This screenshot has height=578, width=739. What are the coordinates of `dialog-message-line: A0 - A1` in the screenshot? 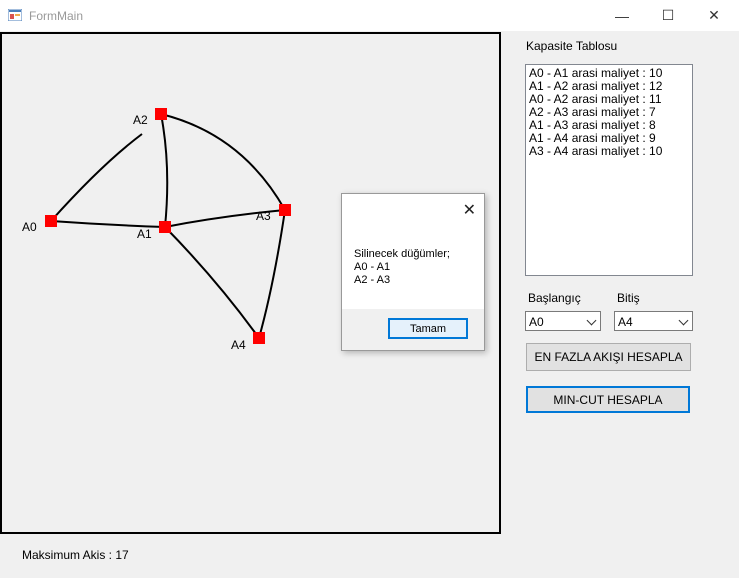 It's located at (372, 267).